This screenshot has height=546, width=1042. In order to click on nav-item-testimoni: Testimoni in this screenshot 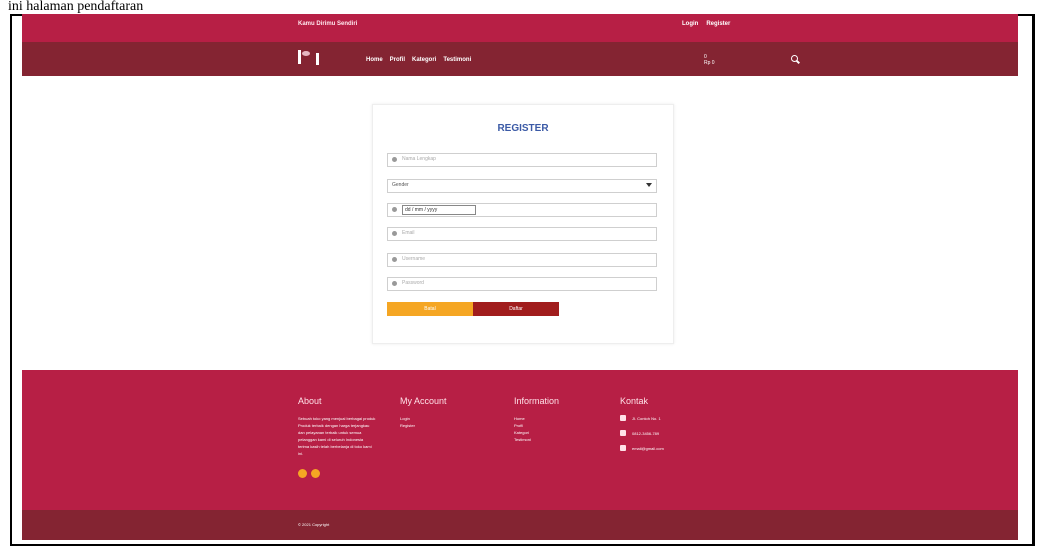, I will do `click(457, 60)`.